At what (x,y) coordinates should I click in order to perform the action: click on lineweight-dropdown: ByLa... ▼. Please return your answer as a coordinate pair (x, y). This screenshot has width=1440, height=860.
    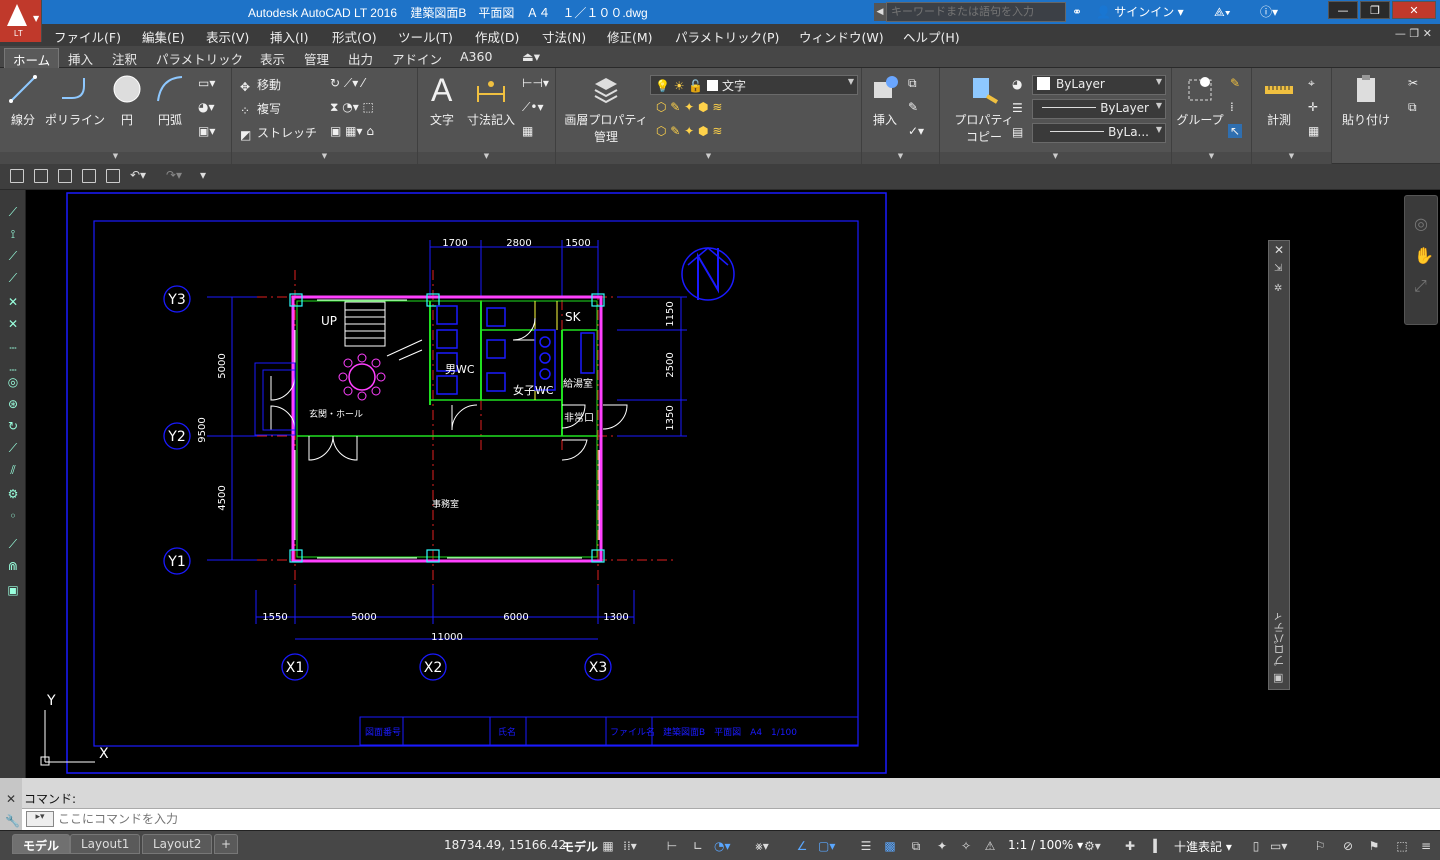
    Looking at the image, I should click on (1099, 133).